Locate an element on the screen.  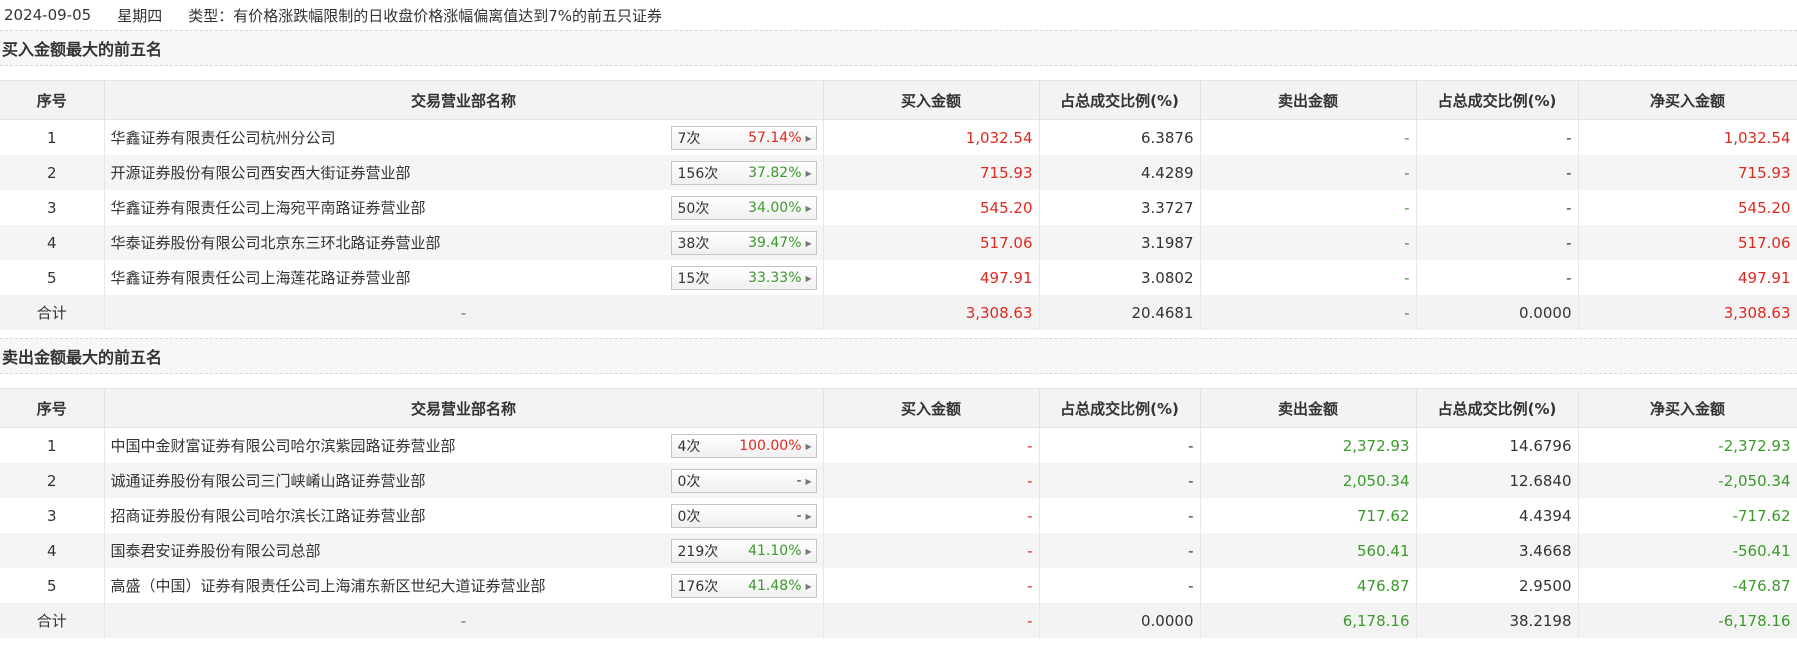
total-row: 合计 - -0.0000 6,178.16 38.2198 -6,178.16 is located at coordinates (898, 620).